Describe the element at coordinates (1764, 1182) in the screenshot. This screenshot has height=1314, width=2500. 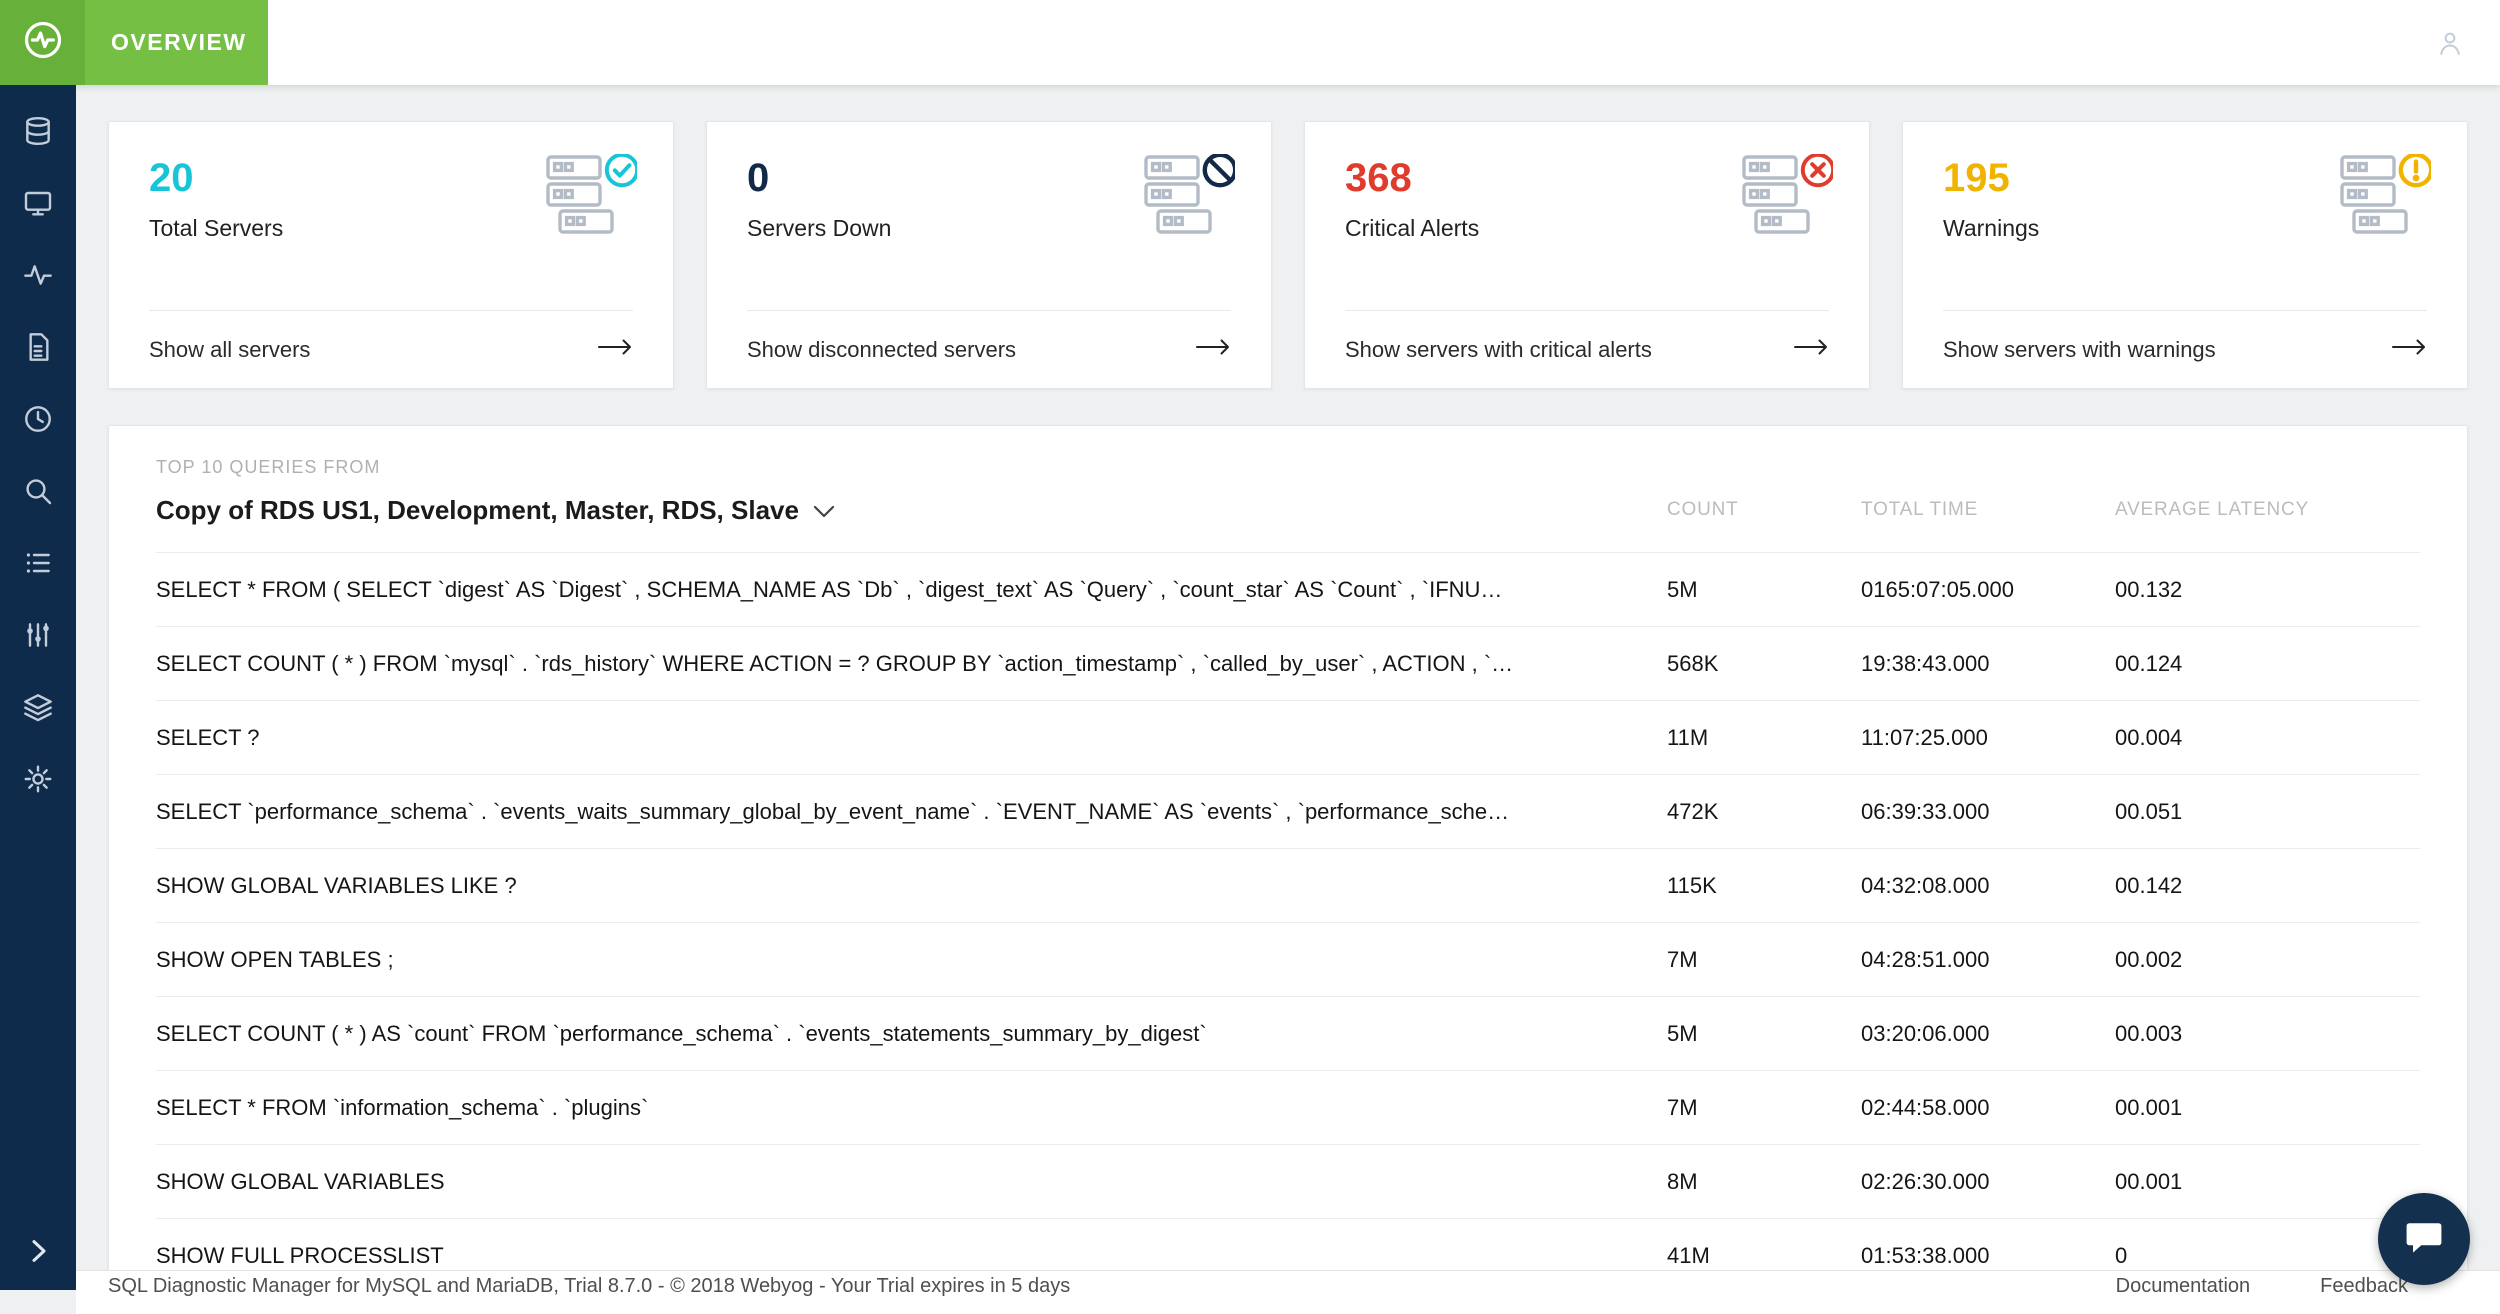
I see `query-count: 8M` at that location.